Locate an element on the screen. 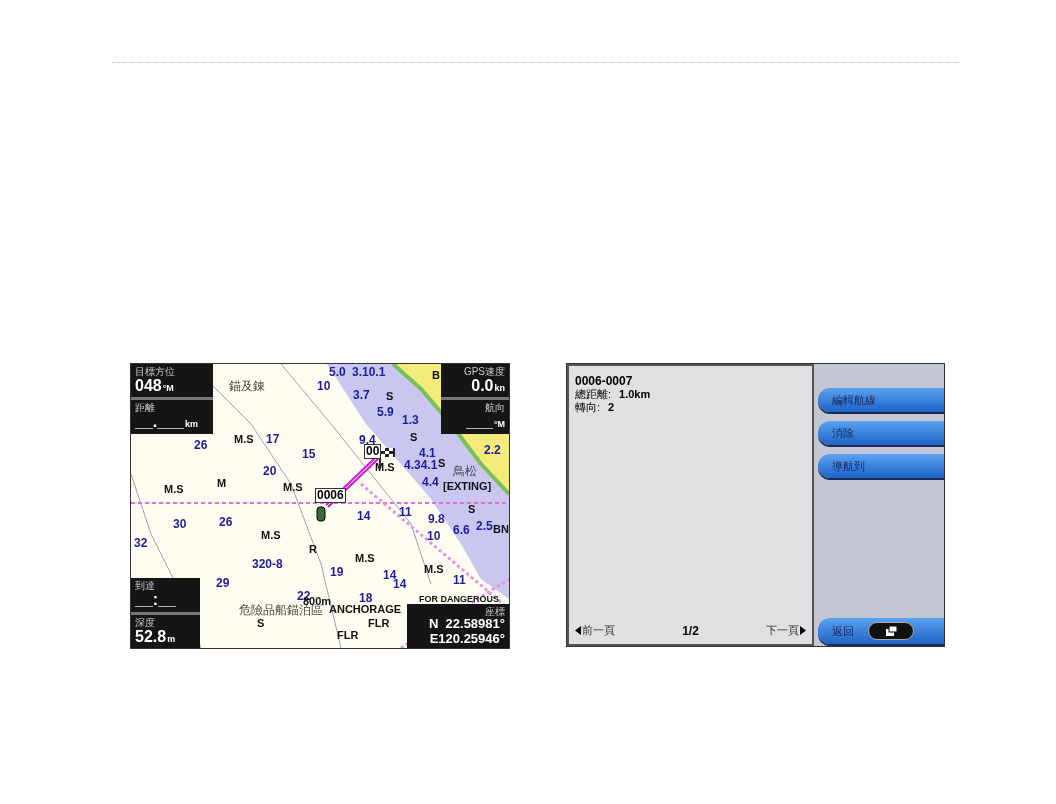 This screenshot has height=804, width=1056. depth-sounding: 3.7 is located at coordinates (361, 395).